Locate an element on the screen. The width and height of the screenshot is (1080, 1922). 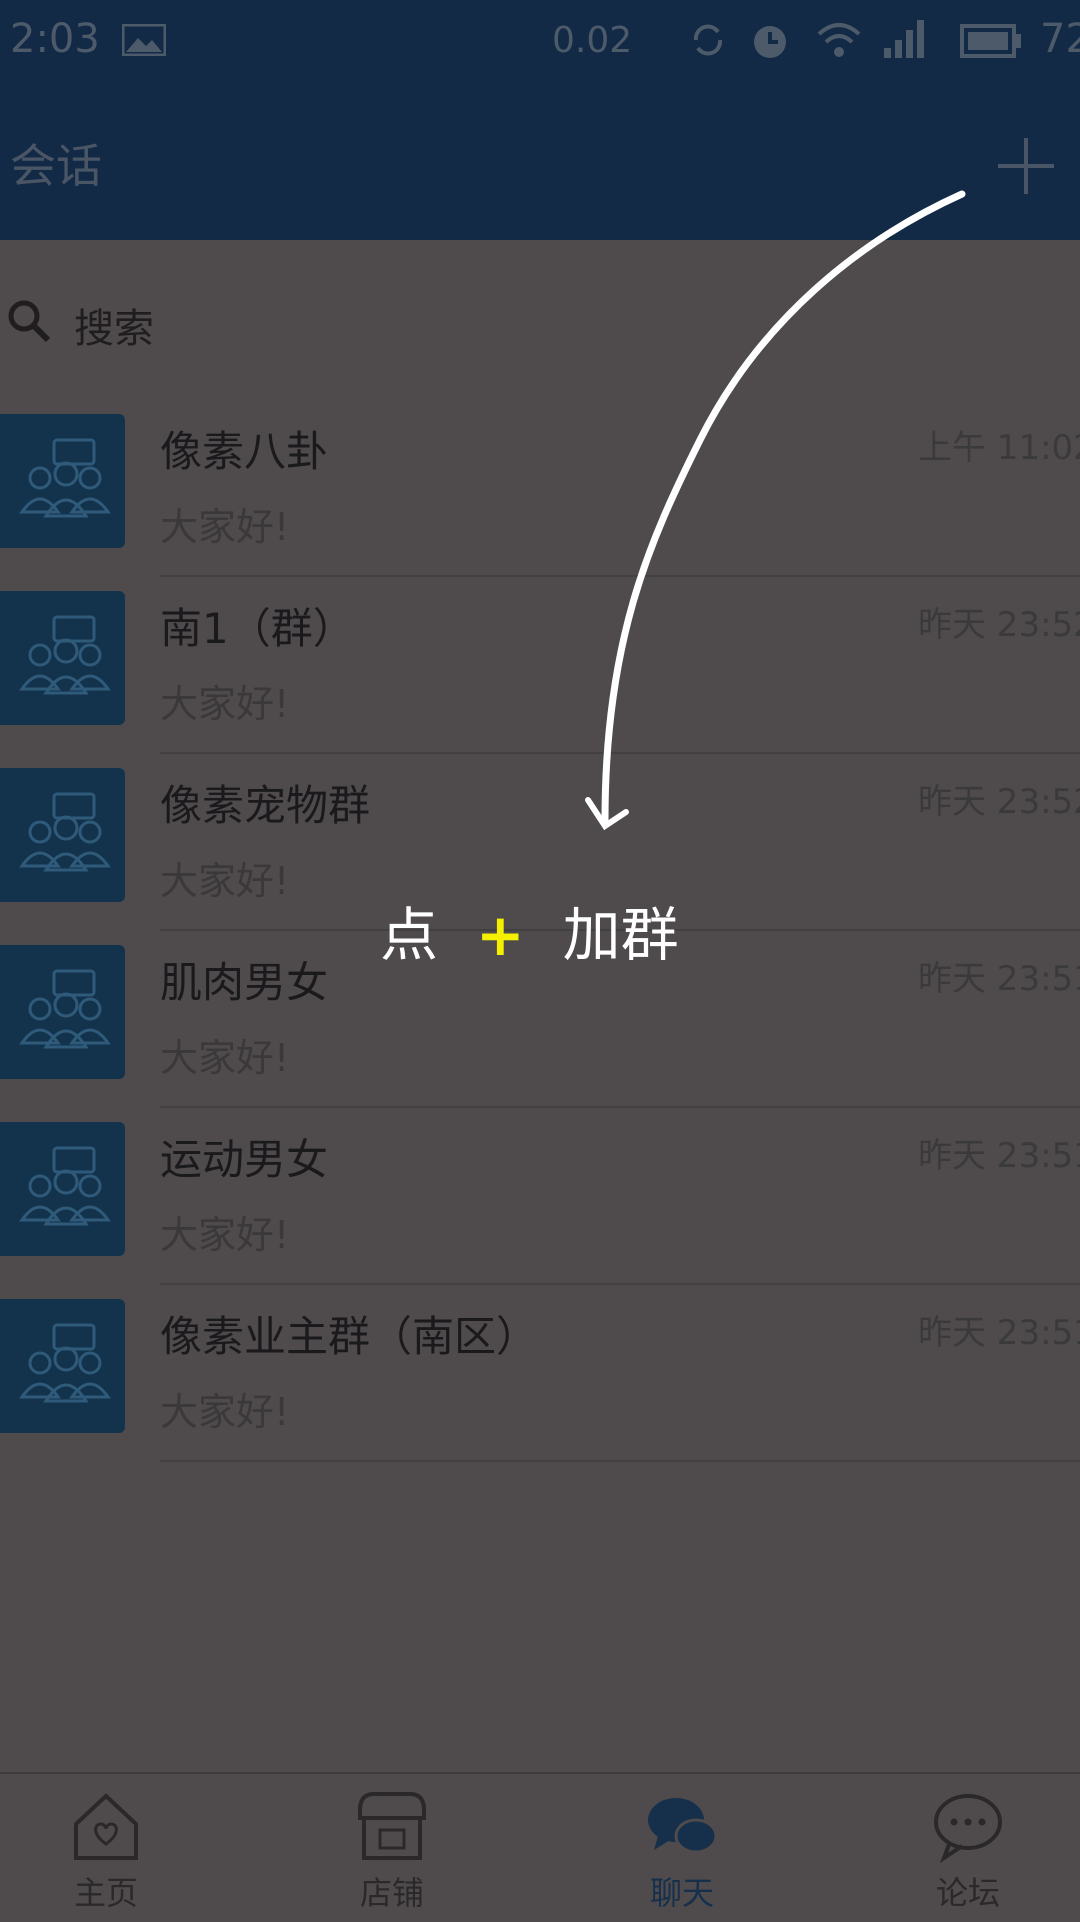
search-placeholder: 搜索 is located at coordinates (114, 329).